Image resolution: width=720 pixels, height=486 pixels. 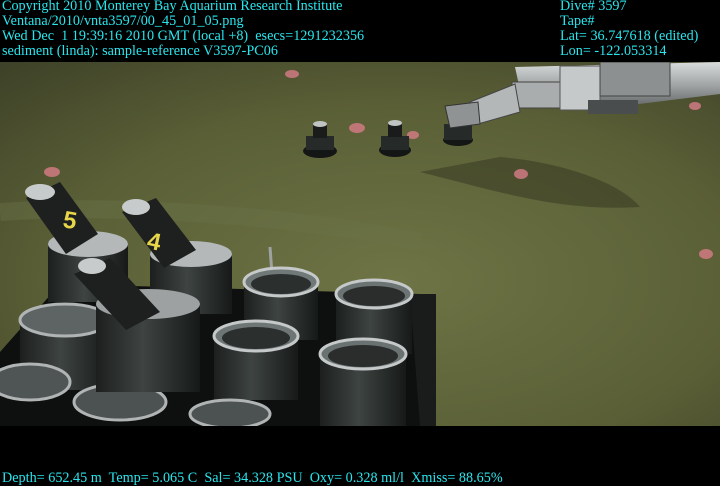 What do you see at coordinates (629, 36) in the screenshot?
I see `latitude-text: Lat= 36.747618 (edited)` at bounding box center [629, 36].